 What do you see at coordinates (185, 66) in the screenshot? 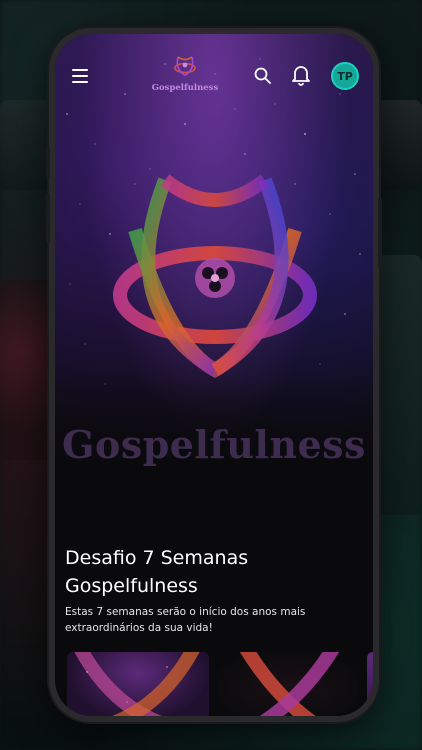
I see `logo-emblem-icon` at bounding box center [185, 66].